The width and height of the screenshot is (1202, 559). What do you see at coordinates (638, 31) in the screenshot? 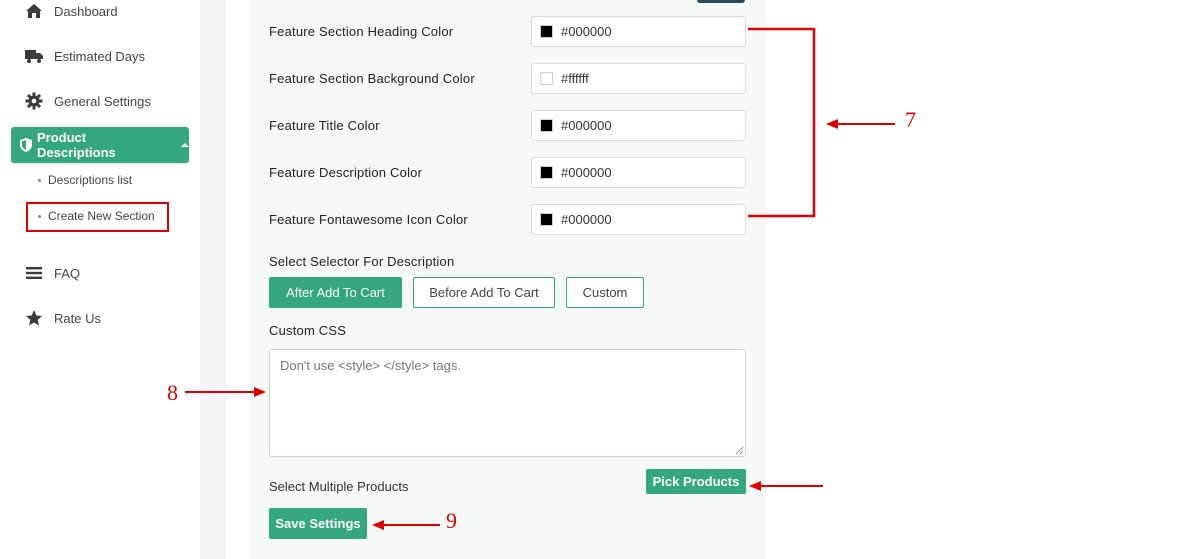
I see `heading-color-field: #000000` at bounding box center [638, 31].